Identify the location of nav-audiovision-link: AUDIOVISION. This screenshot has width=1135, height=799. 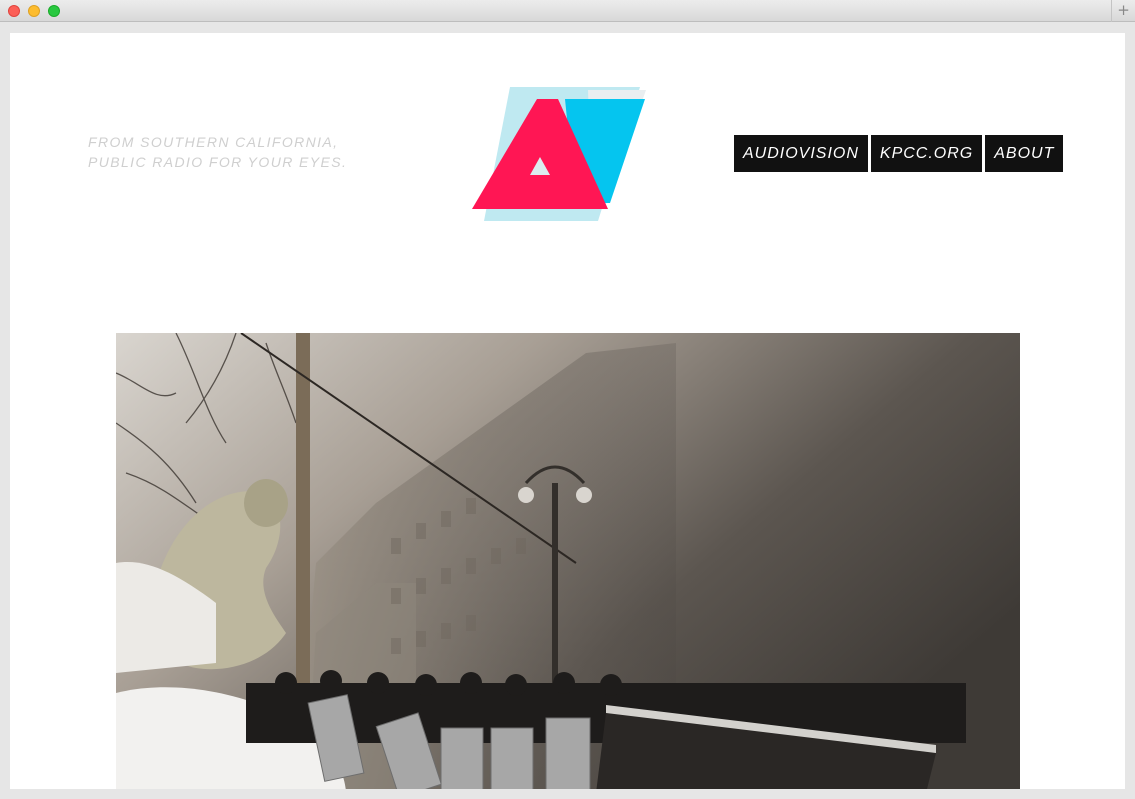
(801, 153).